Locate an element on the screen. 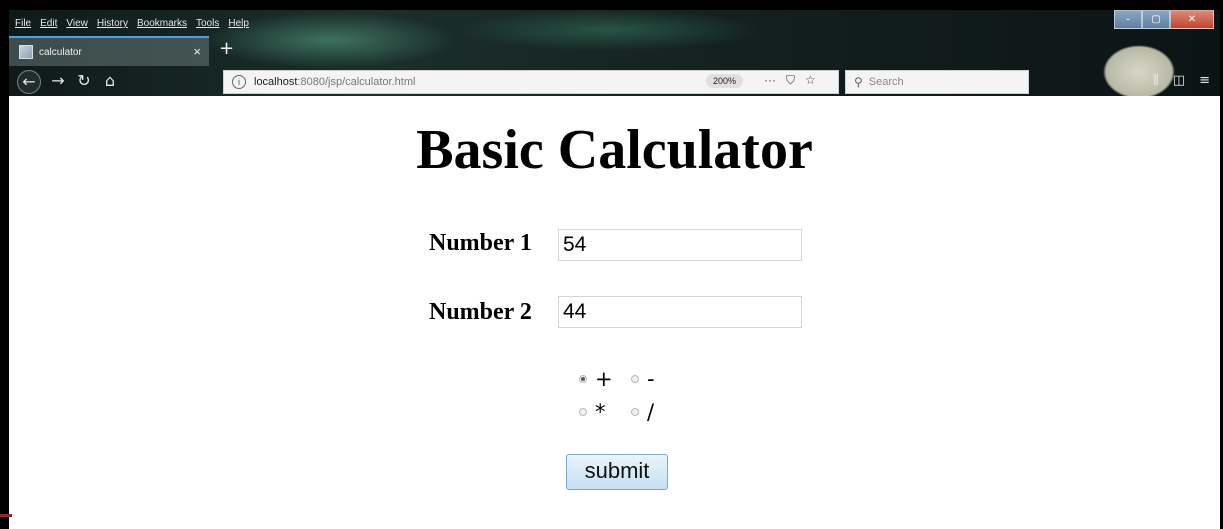 The height and width of the screenshot is (529, 1223). minimize-button: – is located at coordinates (1128, 19).